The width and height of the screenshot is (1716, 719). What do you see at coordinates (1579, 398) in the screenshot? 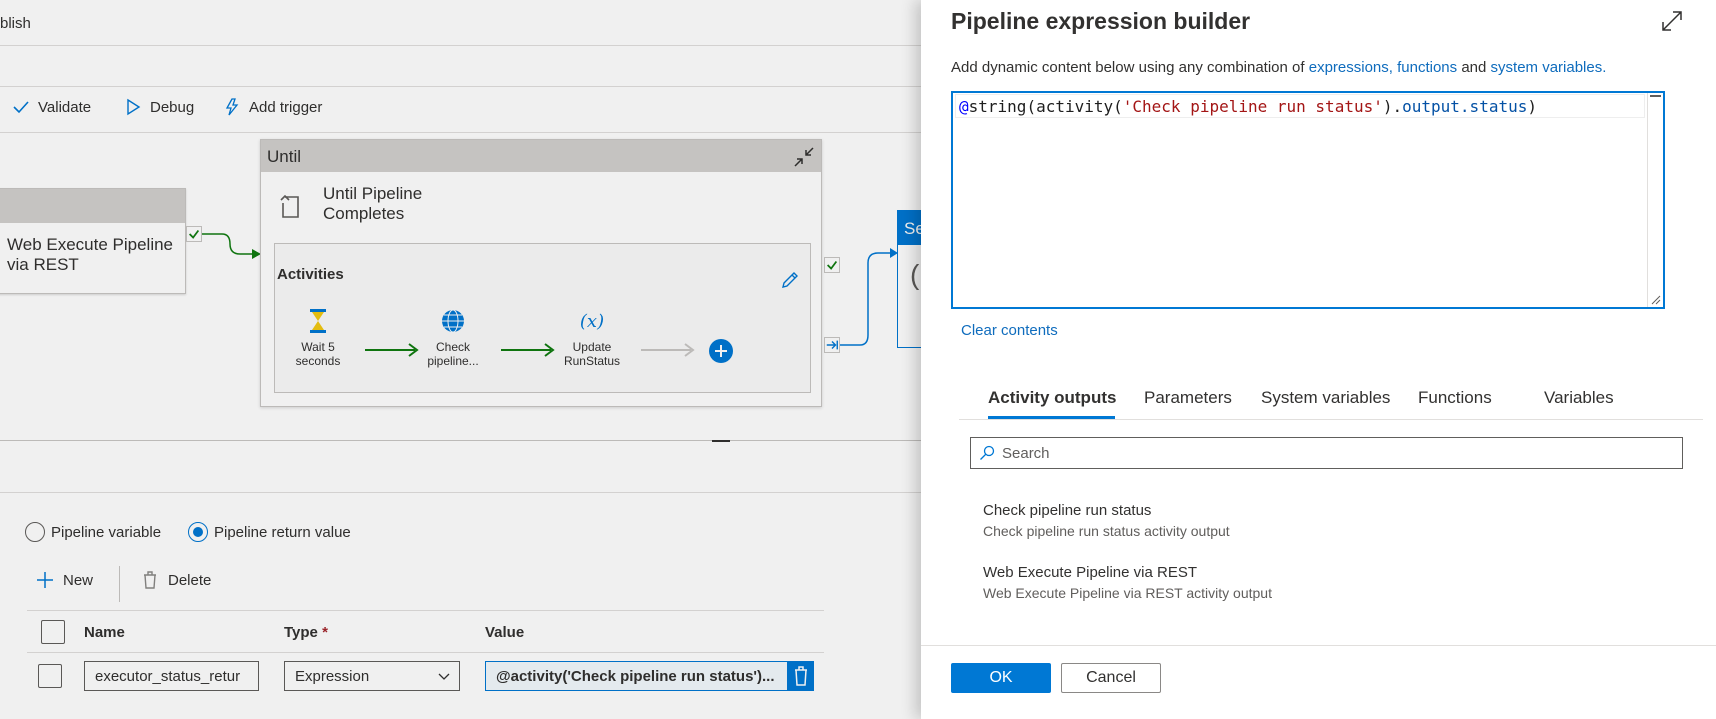
I see `tab-variables: Variables` at bounding box center [1579, 398].